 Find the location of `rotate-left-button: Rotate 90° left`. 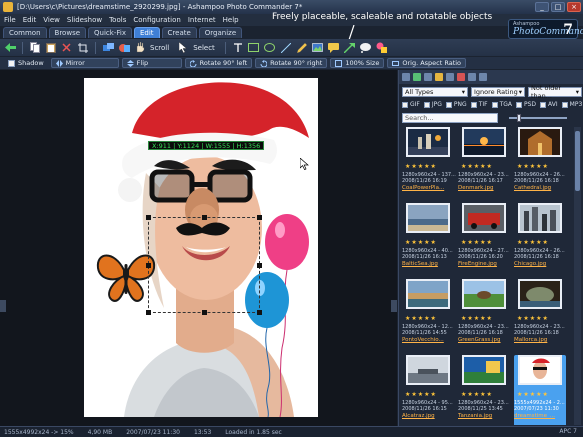

rotate-left-button: Rotate 90° left is located at coordinates (218, 63).